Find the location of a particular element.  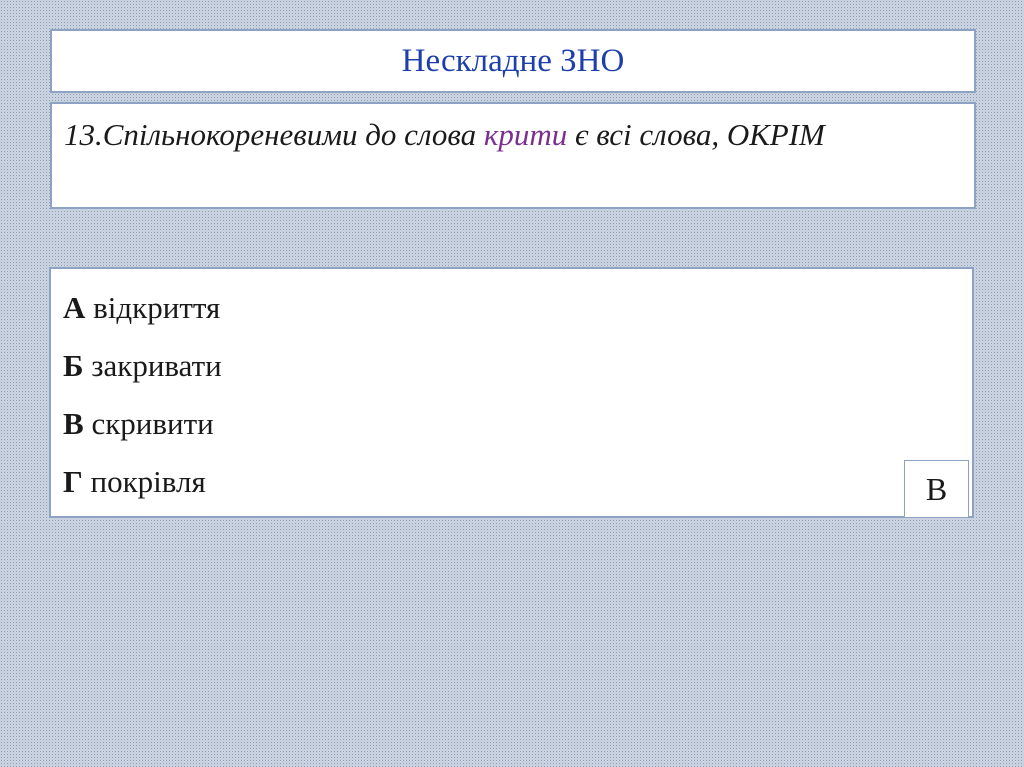

question-keyword: крити is located at coordinates (525, 134).